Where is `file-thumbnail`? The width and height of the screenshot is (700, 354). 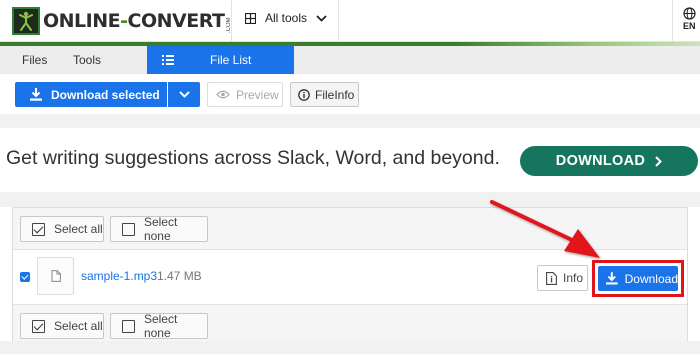 file-thumbnail is located at coordinates (55, 276).